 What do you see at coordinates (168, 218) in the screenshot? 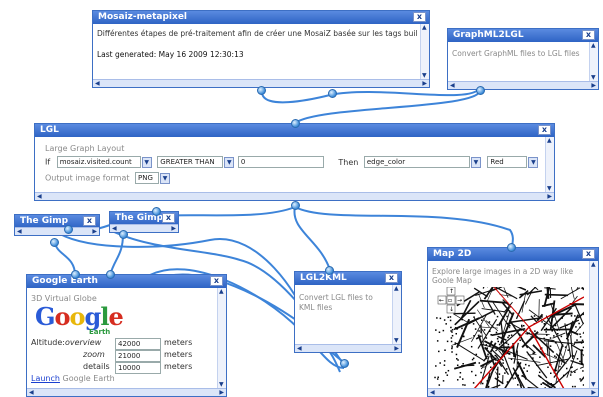
I see `gimp2-close-icon: x` at bounding box center [168, 218].